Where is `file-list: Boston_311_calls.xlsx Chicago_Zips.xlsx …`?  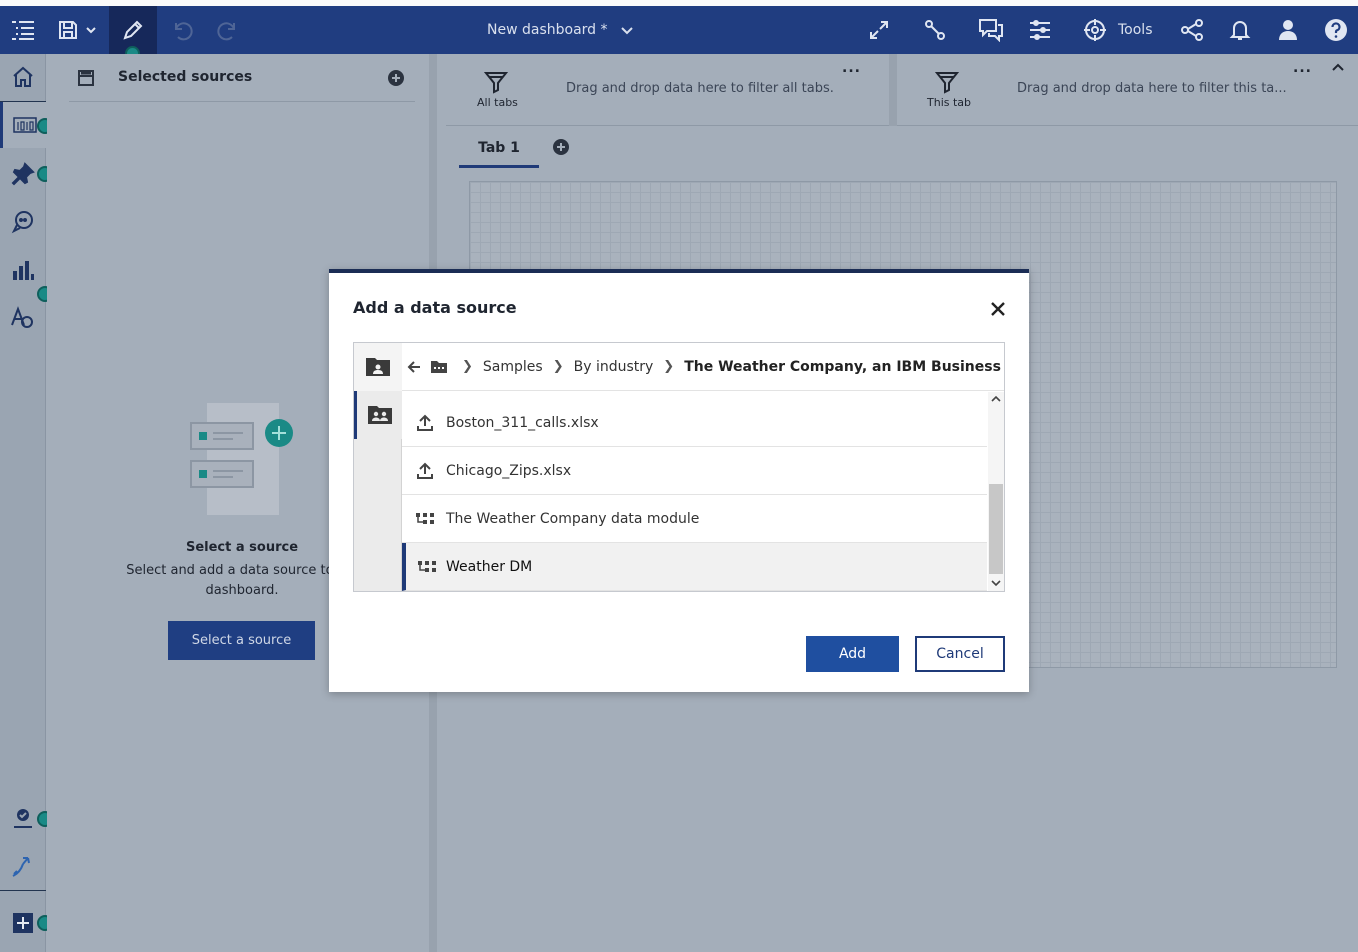 file-list: Boston_311_calls.xlsx Chicago_Zips.xlsx … is located at coordinates (694, 495).